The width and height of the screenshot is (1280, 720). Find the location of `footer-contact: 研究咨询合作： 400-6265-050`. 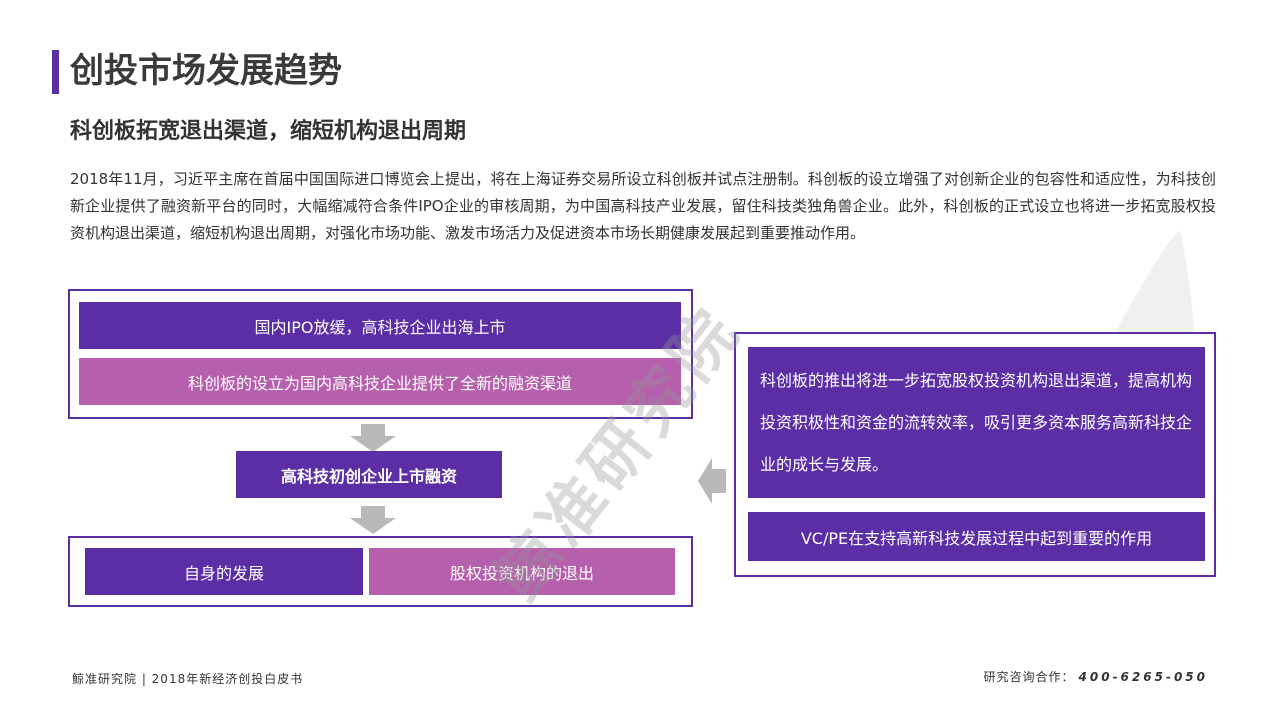

footer-contact: 研究咨询合作： 400-6265-050 is located at coordinates (1096, 676).